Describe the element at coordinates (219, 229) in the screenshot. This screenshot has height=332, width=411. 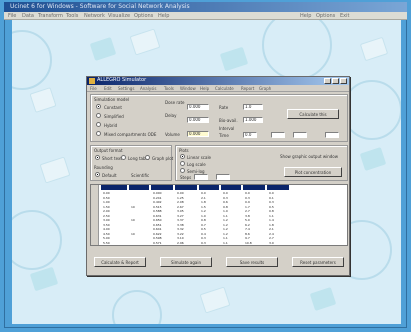
I see `table-row: 4.00 0.641 3.32 0.5 1.2 7.4 2.1` at that location.